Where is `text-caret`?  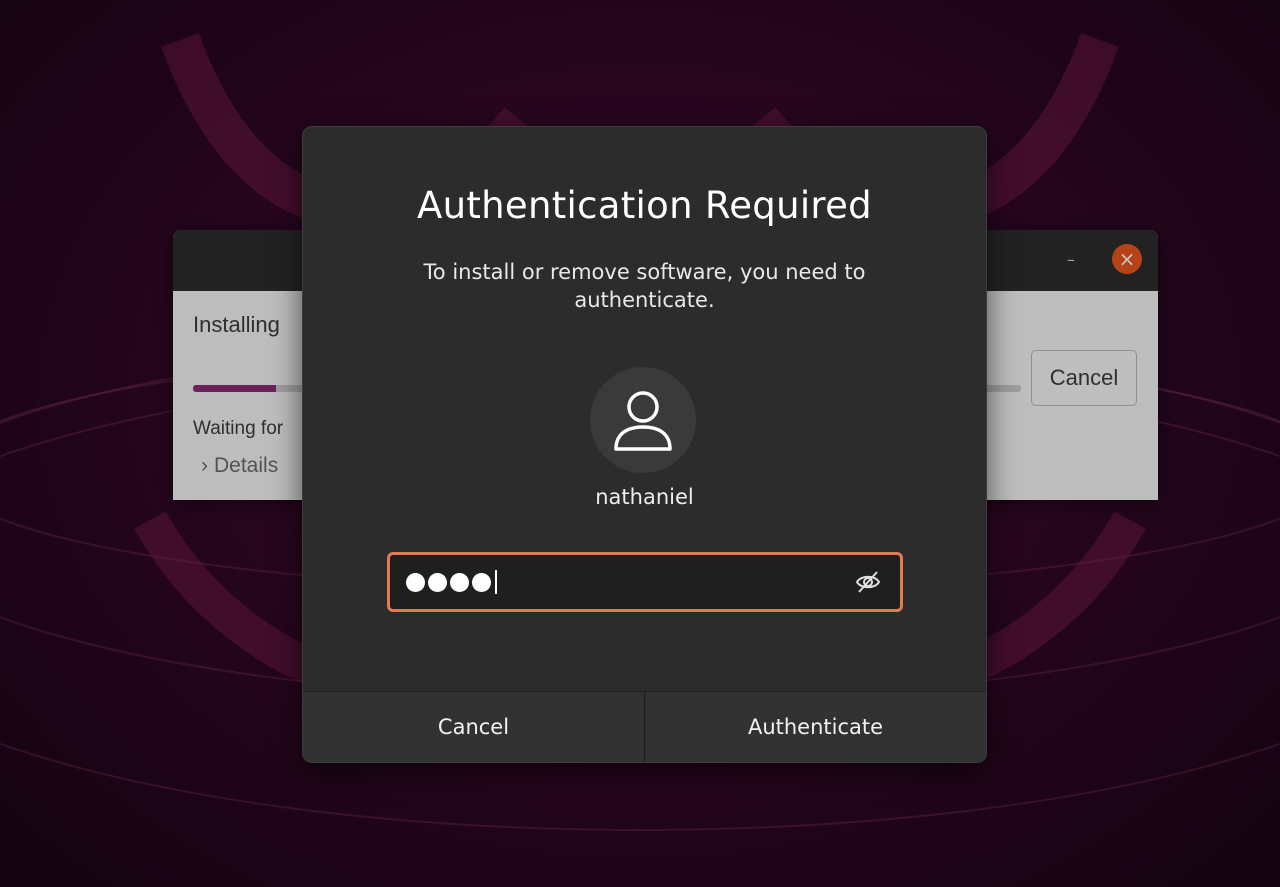 text-caret is located at coordinates (496, 582).